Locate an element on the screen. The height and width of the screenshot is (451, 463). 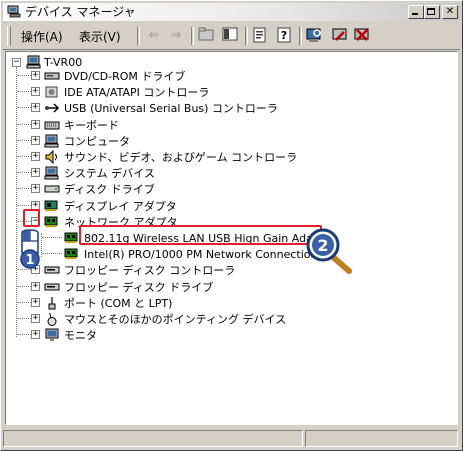
display-adapter-icon is located at coordinates (51, 205).